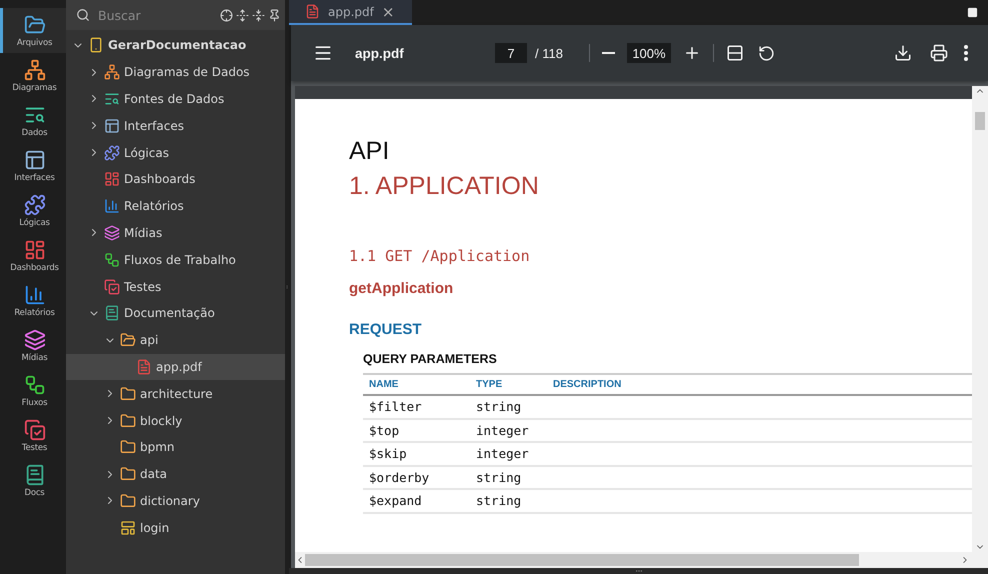 The image size is (988, 574). What do you see at coordinates (175, 420) in the screenshot?
I see `tree-item: blockly` at bounding box center [175, 420].